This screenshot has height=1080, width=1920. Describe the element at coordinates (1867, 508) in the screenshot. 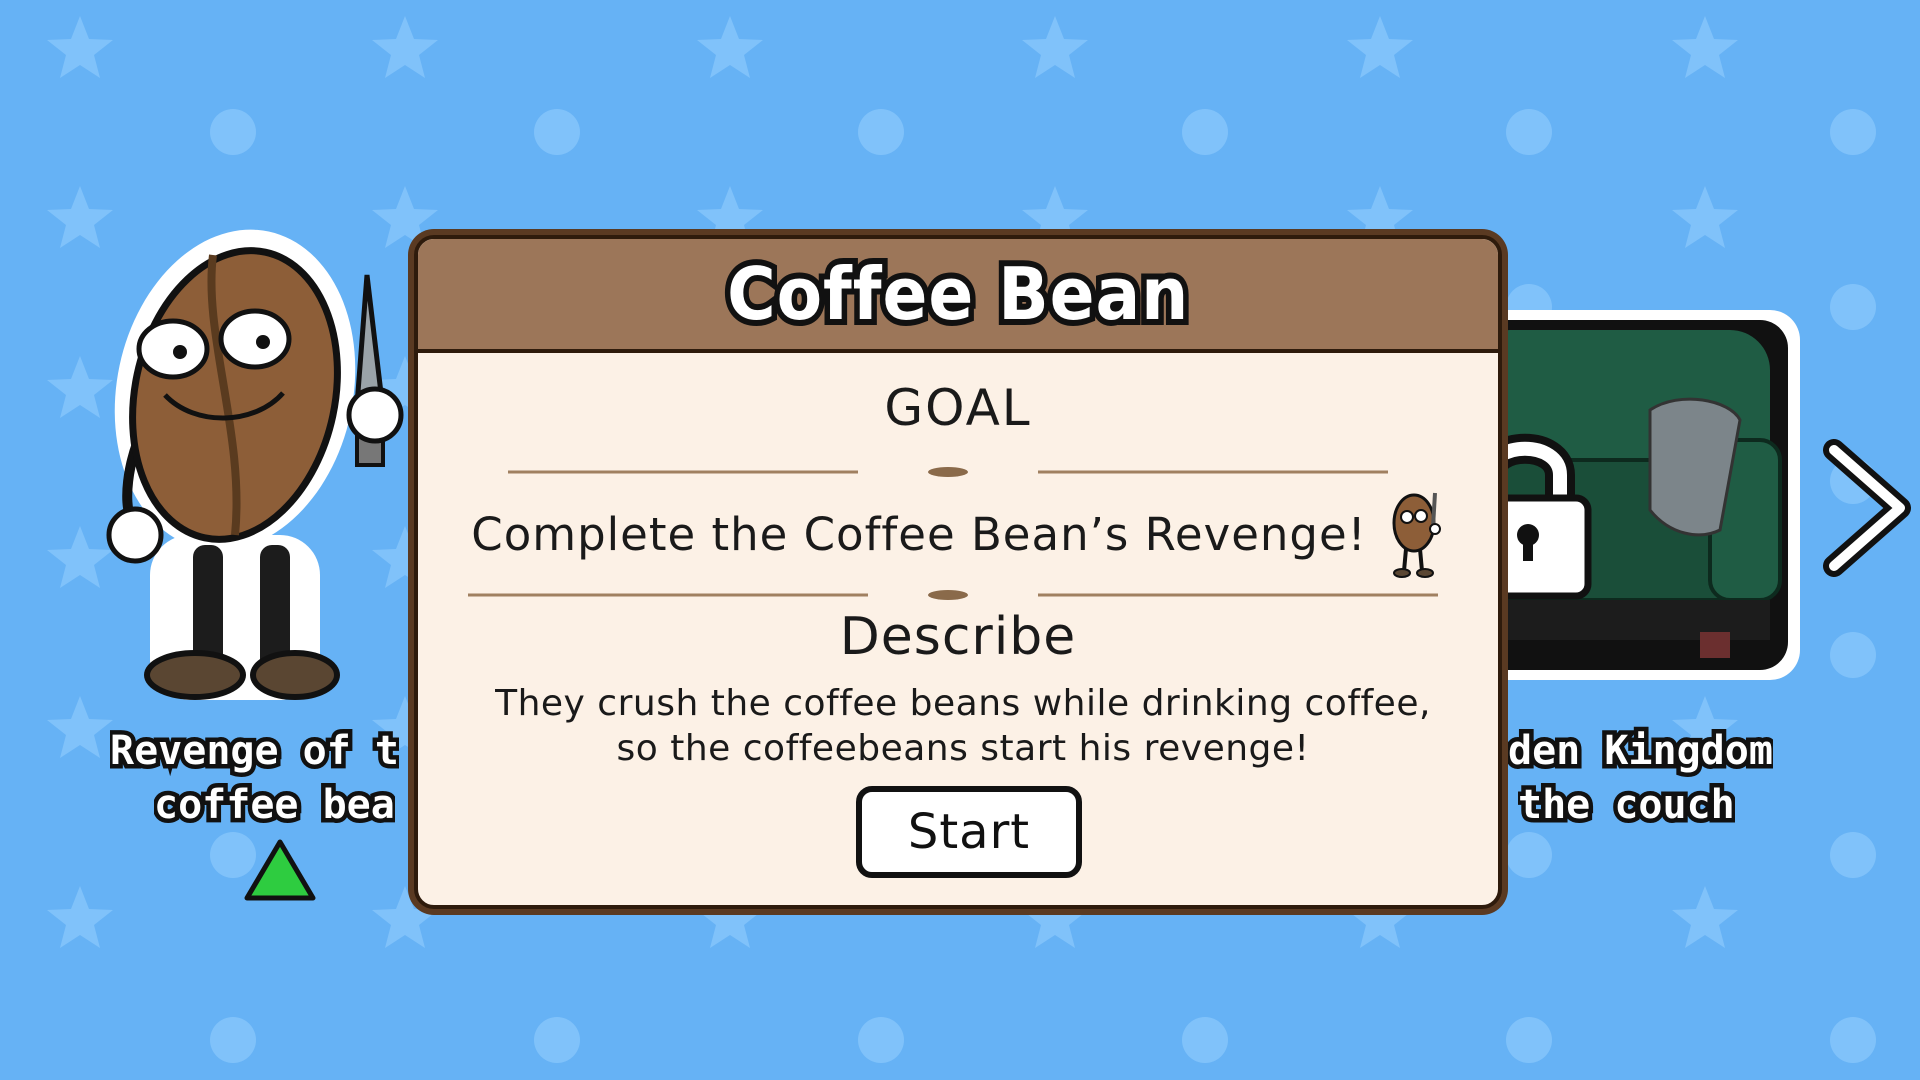

I see `chevron-right-icon` at that location.